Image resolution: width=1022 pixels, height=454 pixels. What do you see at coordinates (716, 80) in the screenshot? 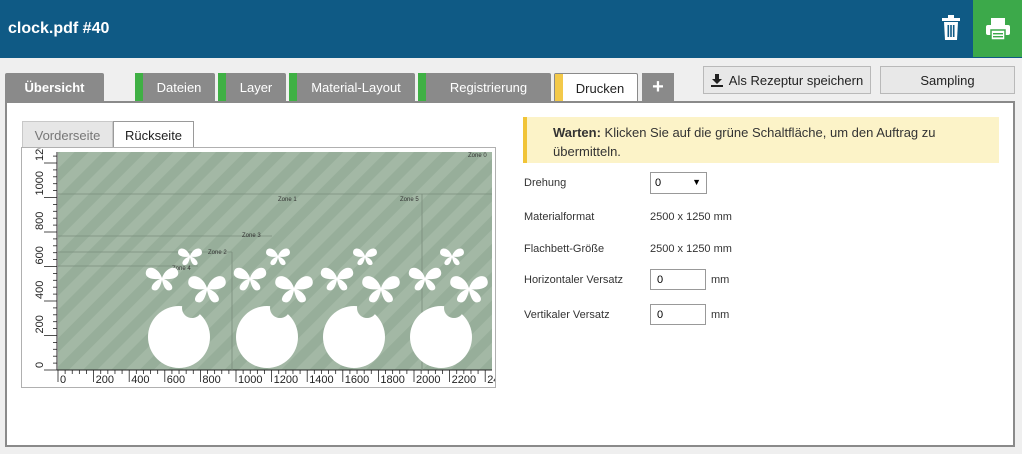
I see `download-icon` at bounding box center [716, 80].